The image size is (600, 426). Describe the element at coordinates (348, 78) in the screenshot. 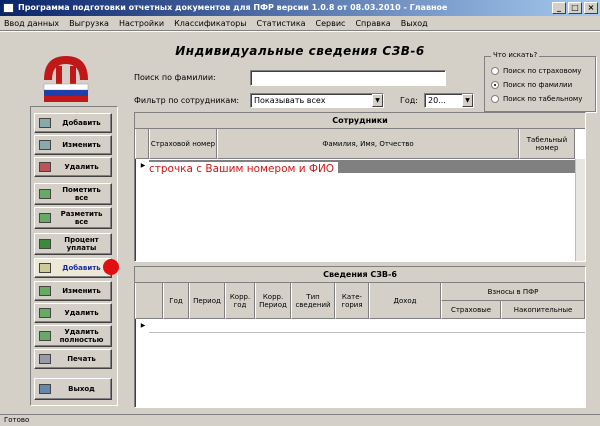

I see `search-input` at that location.